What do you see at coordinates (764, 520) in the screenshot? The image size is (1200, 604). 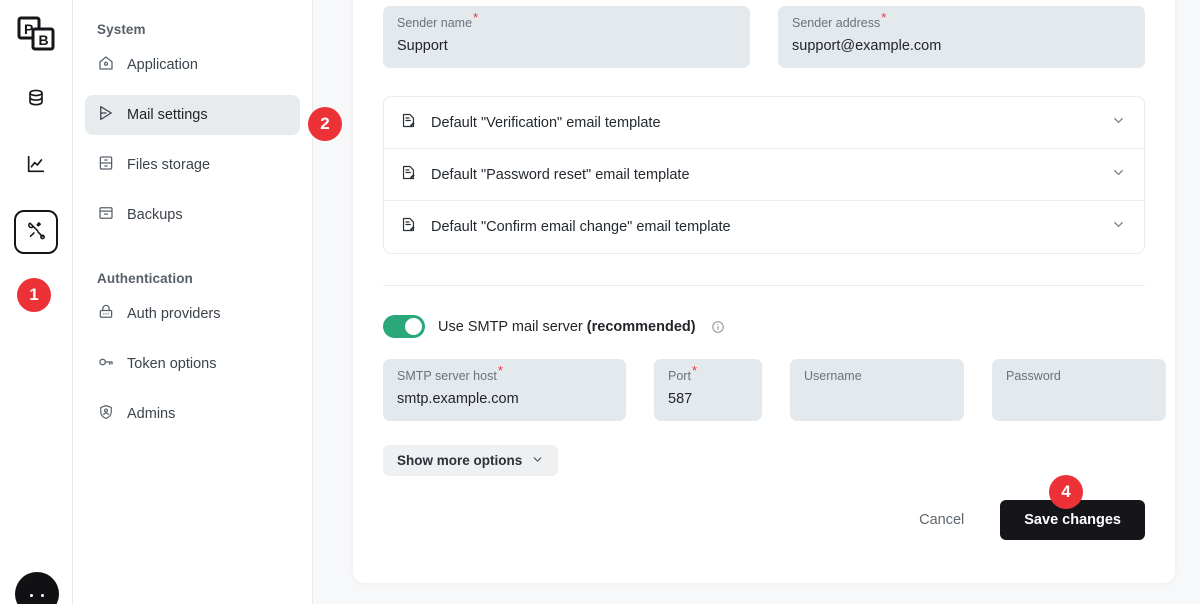 I see `form-actions: Cancel Save changes` at bounding box center [764, 520].